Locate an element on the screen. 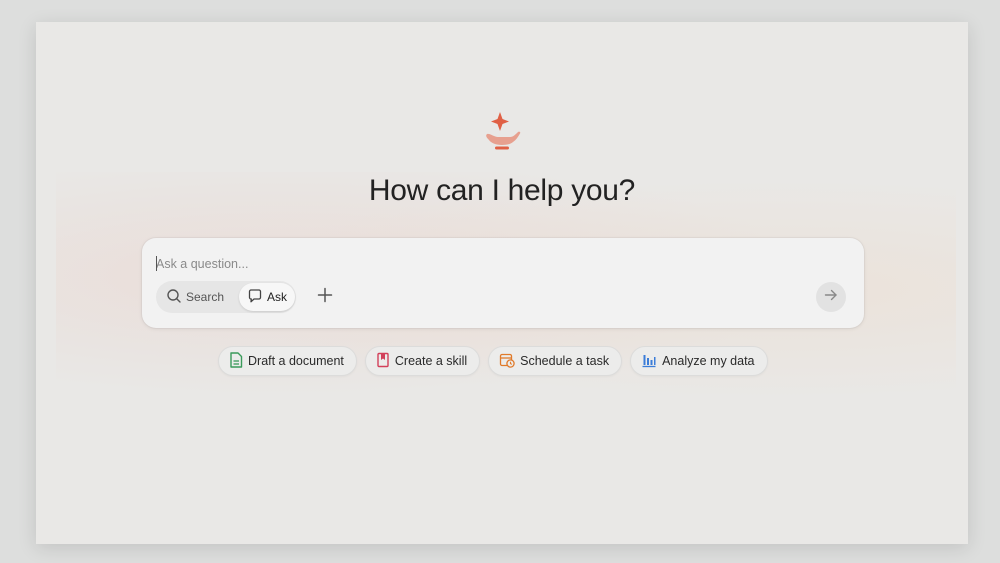  page-title: How can I help you? is located at coordinates (502, 190).